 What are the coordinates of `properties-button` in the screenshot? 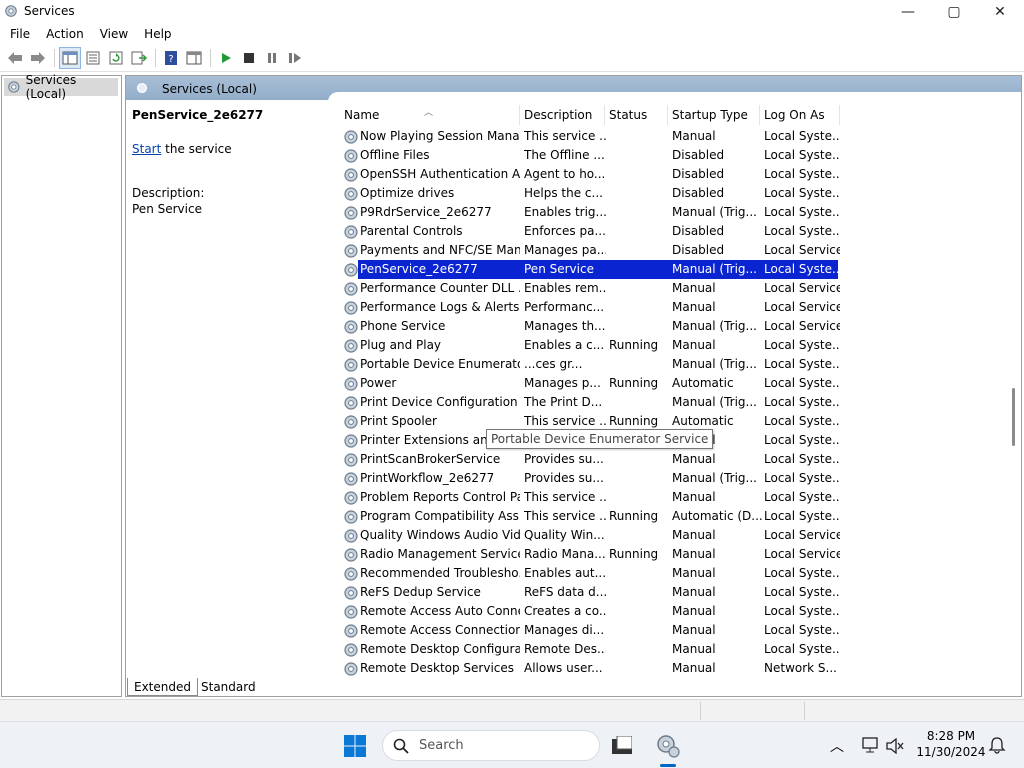 It's located at (93, 58).